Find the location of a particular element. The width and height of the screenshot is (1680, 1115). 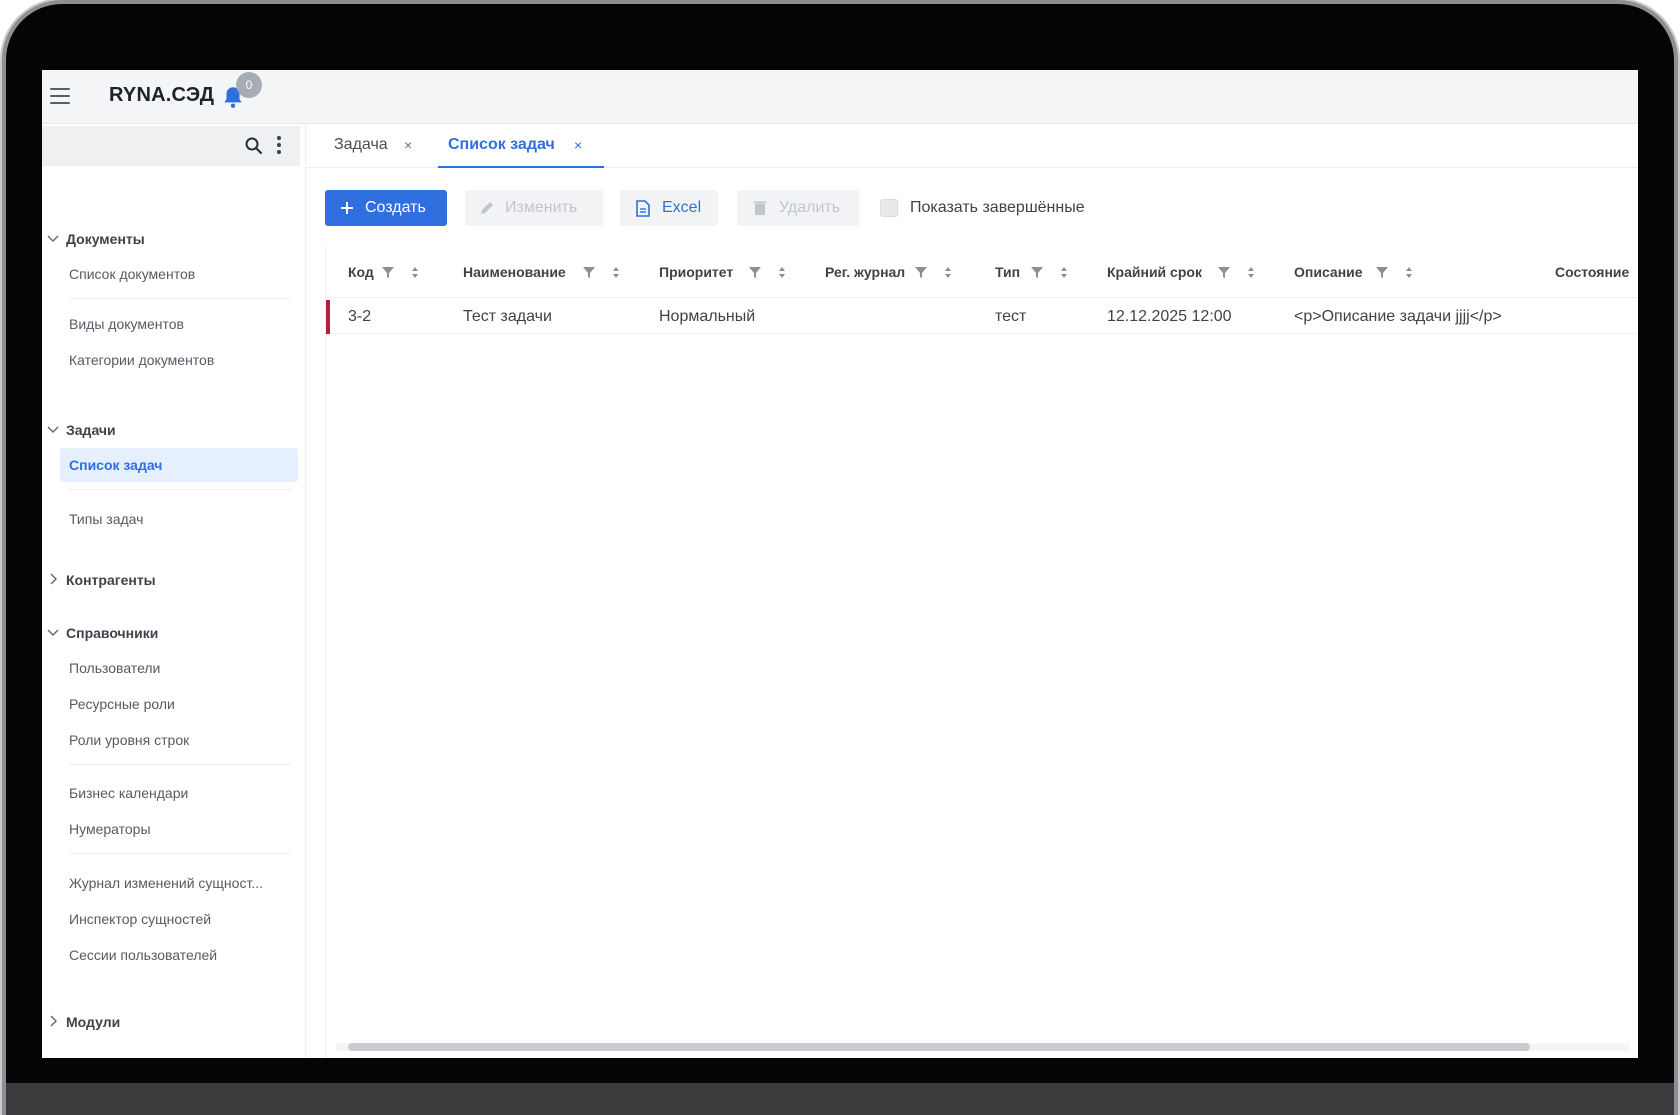

tab-bar: Задача × Список задач × is located at coordinates (972, 146).